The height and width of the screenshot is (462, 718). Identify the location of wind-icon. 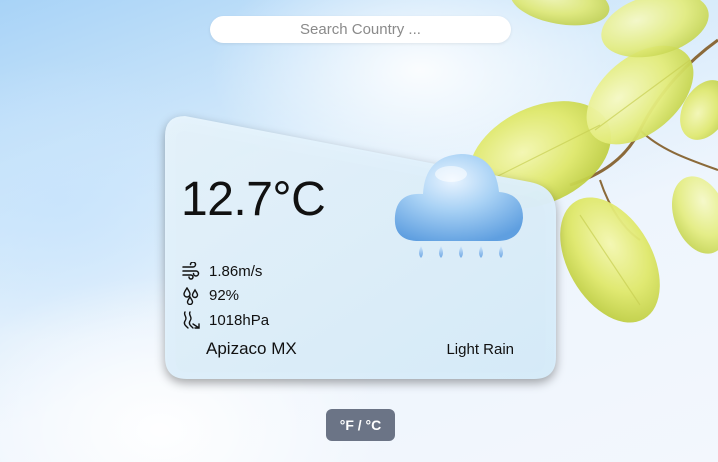
(191, 271).